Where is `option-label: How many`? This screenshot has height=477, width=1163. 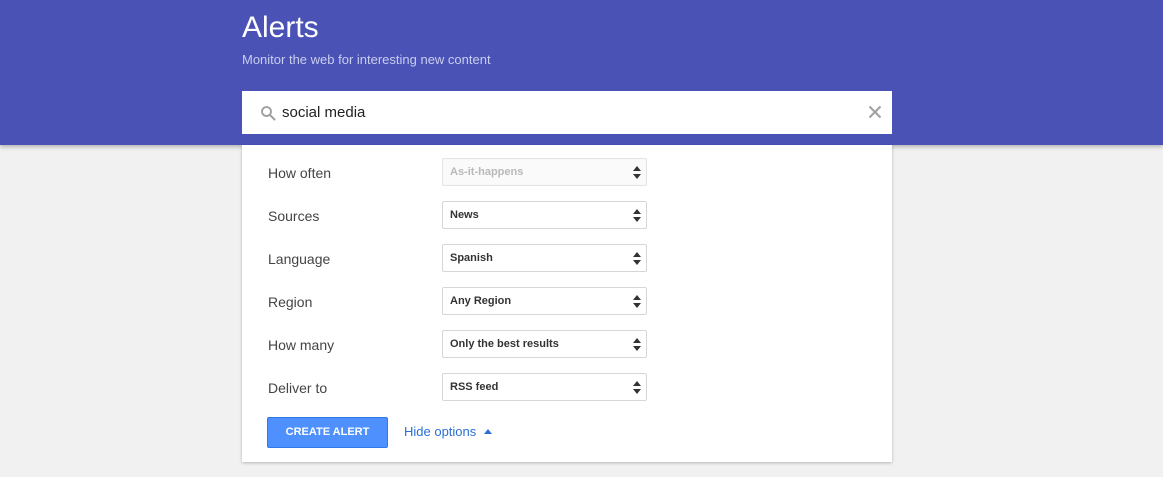 option-label: How many is located at coordinates (301, 345).